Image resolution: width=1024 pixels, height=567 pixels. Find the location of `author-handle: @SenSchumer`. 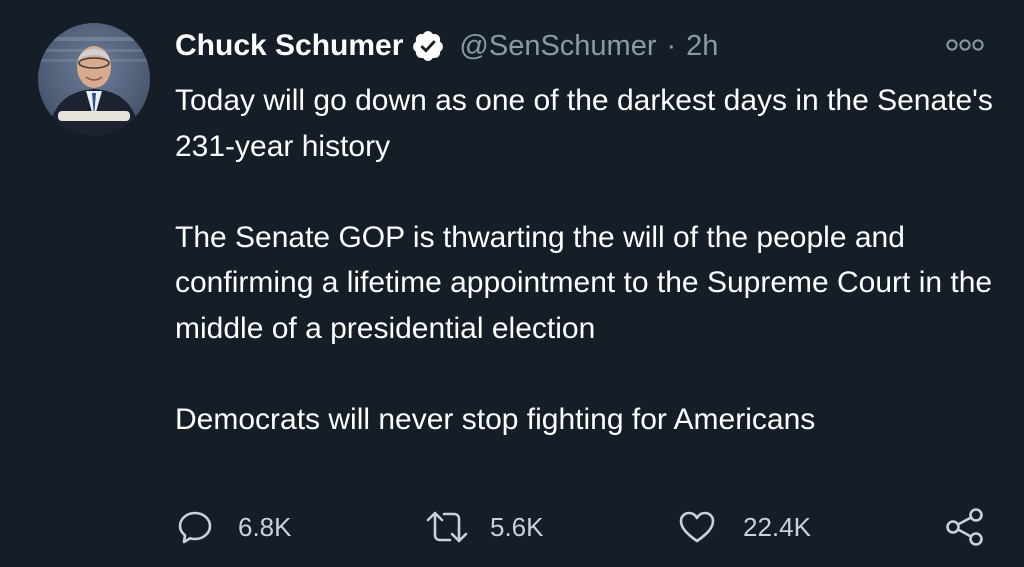

author-handle: @SenSchumer is located at coordinates (557, 46).